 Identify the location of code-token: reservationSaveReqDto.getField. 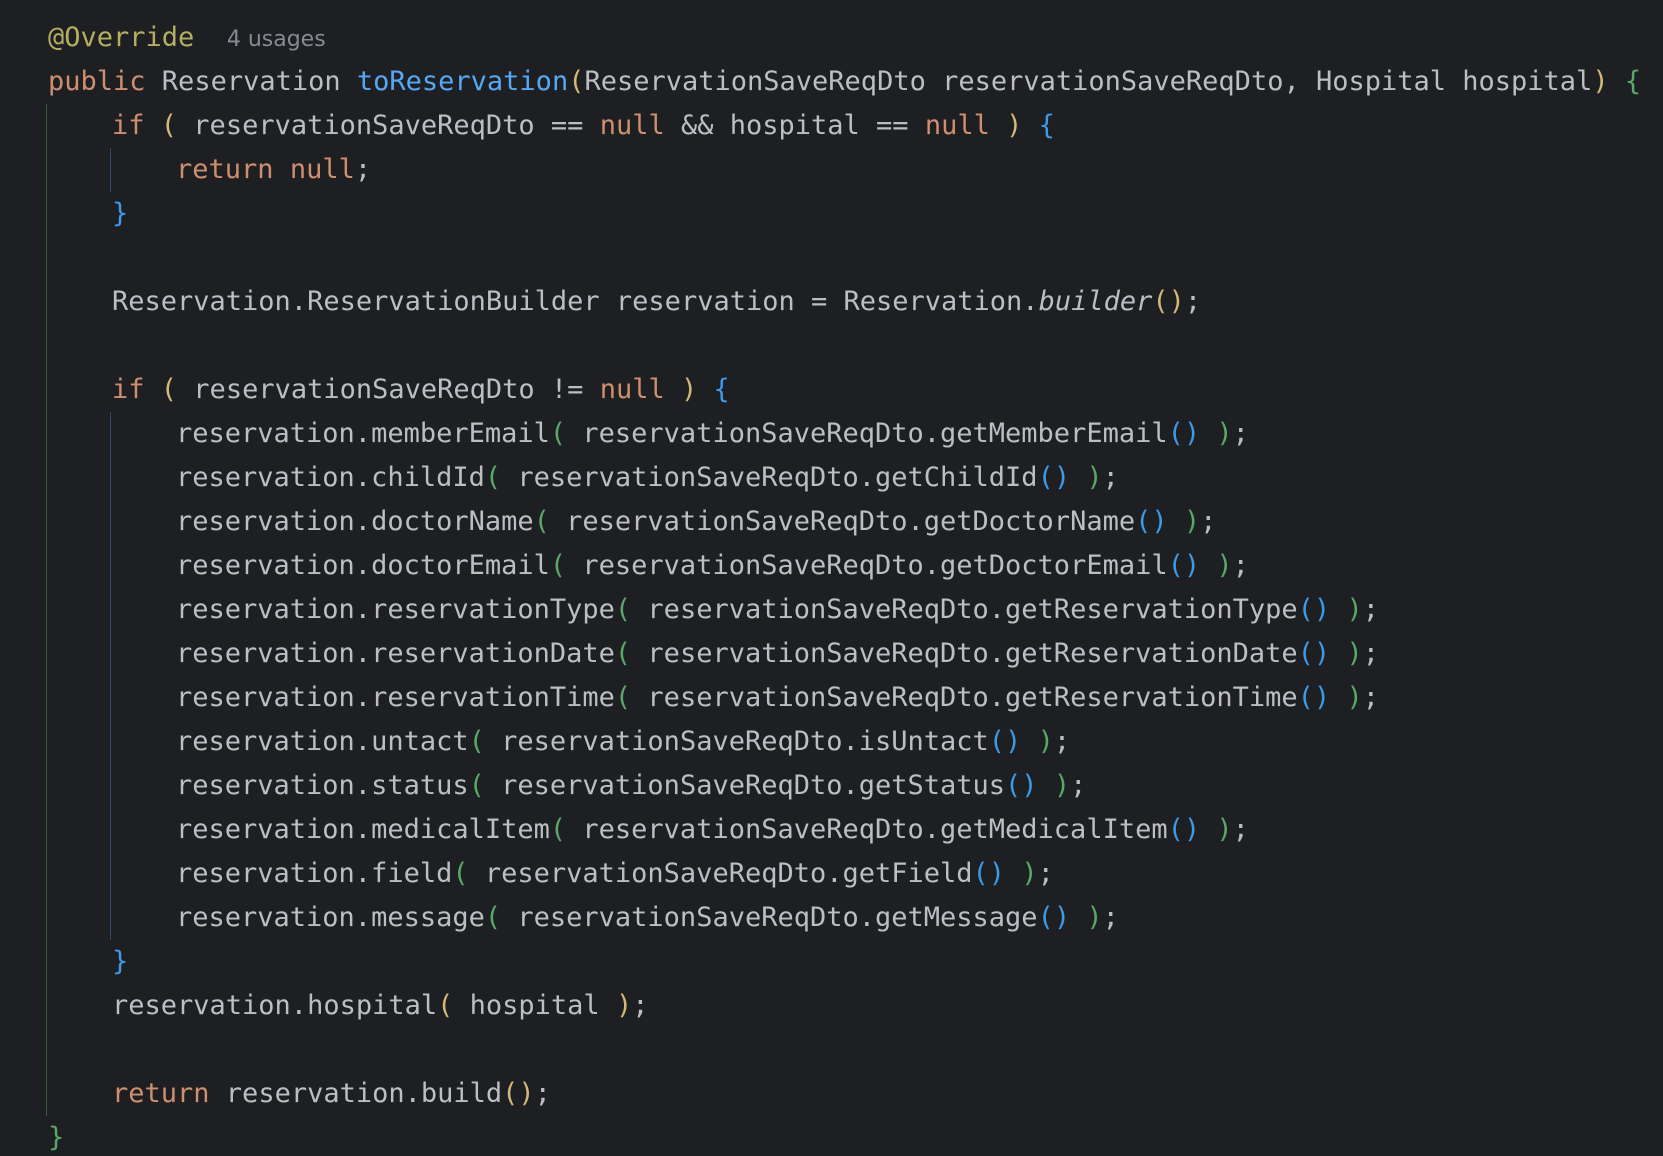
(720, 873).